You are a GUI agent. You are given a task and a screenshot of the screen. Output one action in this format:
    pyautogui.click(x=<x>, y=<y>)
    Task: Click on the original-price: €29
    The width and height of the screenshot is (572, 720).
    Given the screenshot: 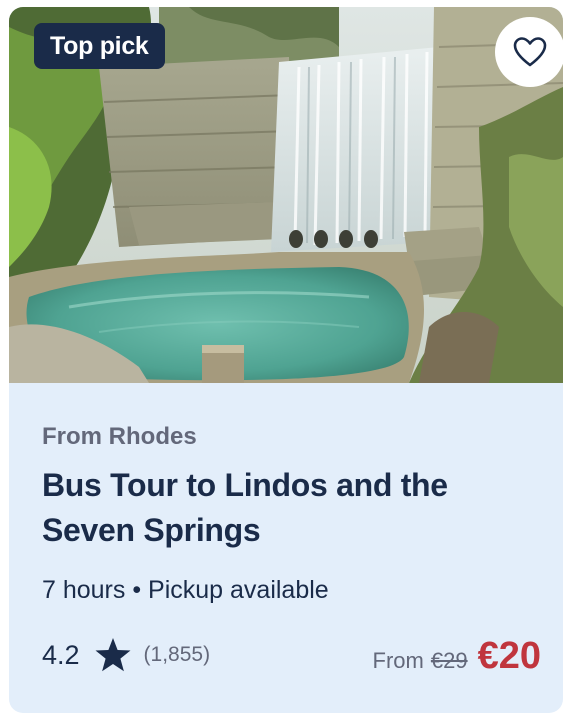 What is the action you would take?
    pyautogui.click(x=449, y=660)
    